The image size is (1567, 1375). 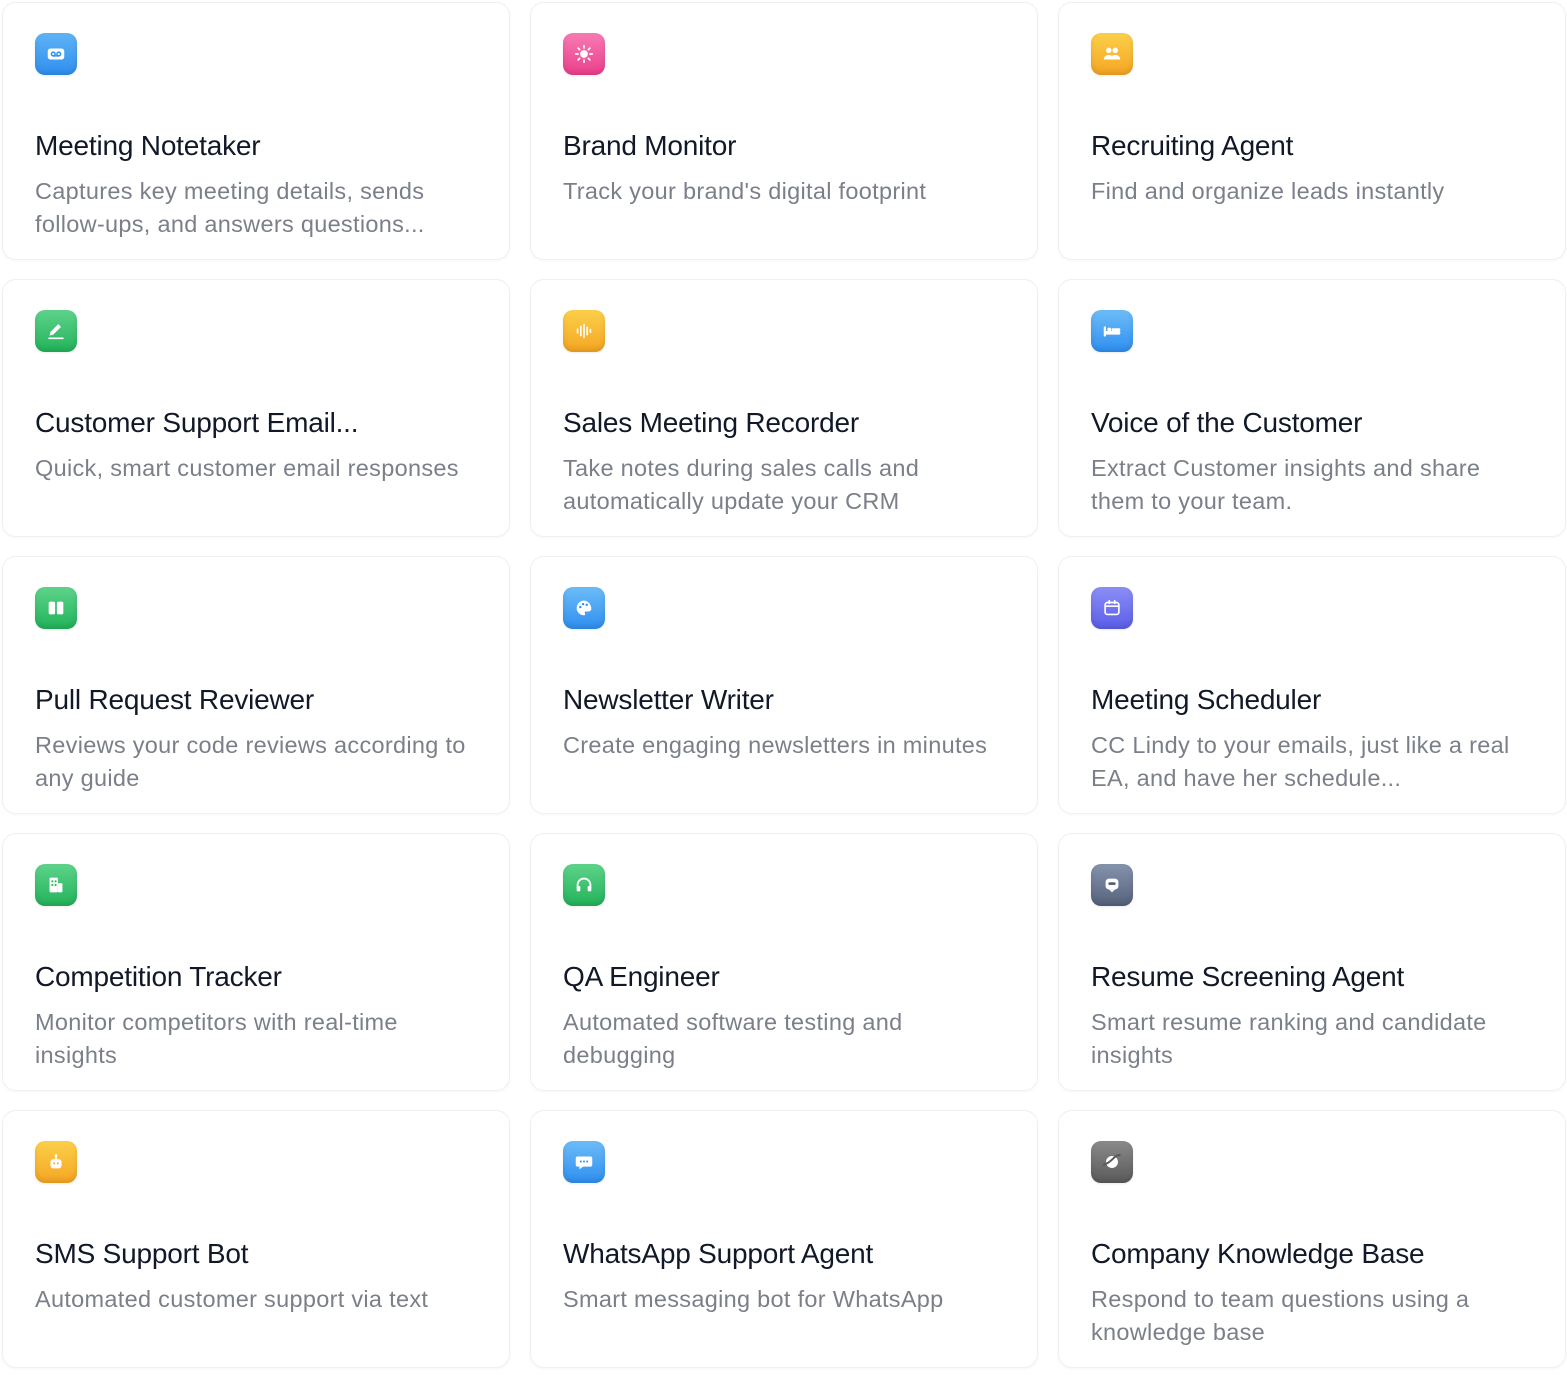 I want to click on card-description: Smart messaging bot for WhatsApp, so click(x=753, y=1299).